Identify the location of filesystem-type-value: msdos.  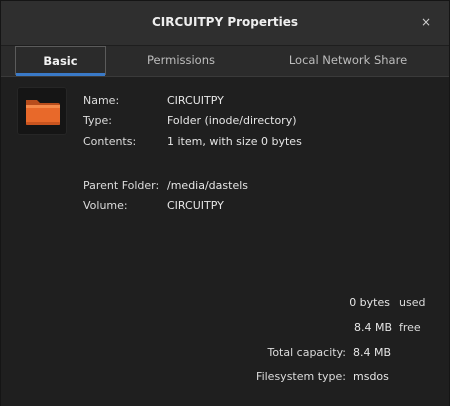
(371, 376).